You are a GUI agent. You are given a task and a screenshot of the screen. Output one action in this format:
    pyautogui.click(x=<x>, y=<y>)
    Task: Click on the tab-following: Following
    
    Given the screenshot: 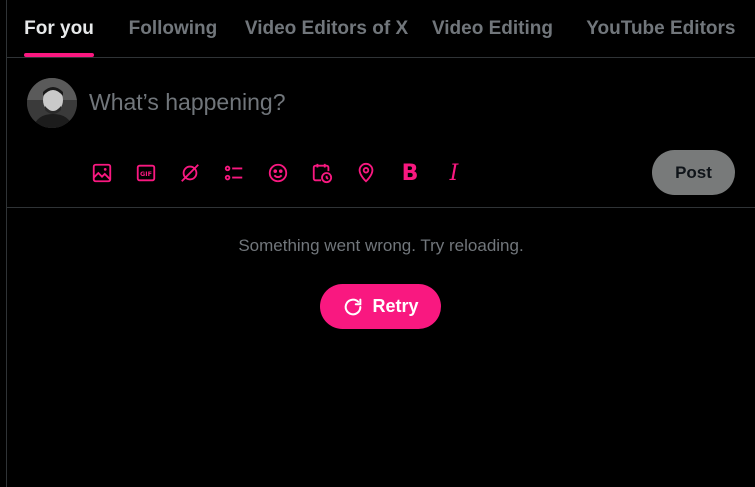 What is the action you would take?
    pyautogui.click(x=173, y=28)
    